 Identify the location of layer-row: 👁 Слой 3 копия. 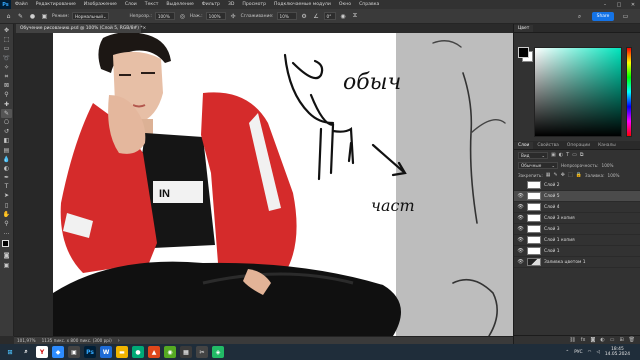
(577, 218).